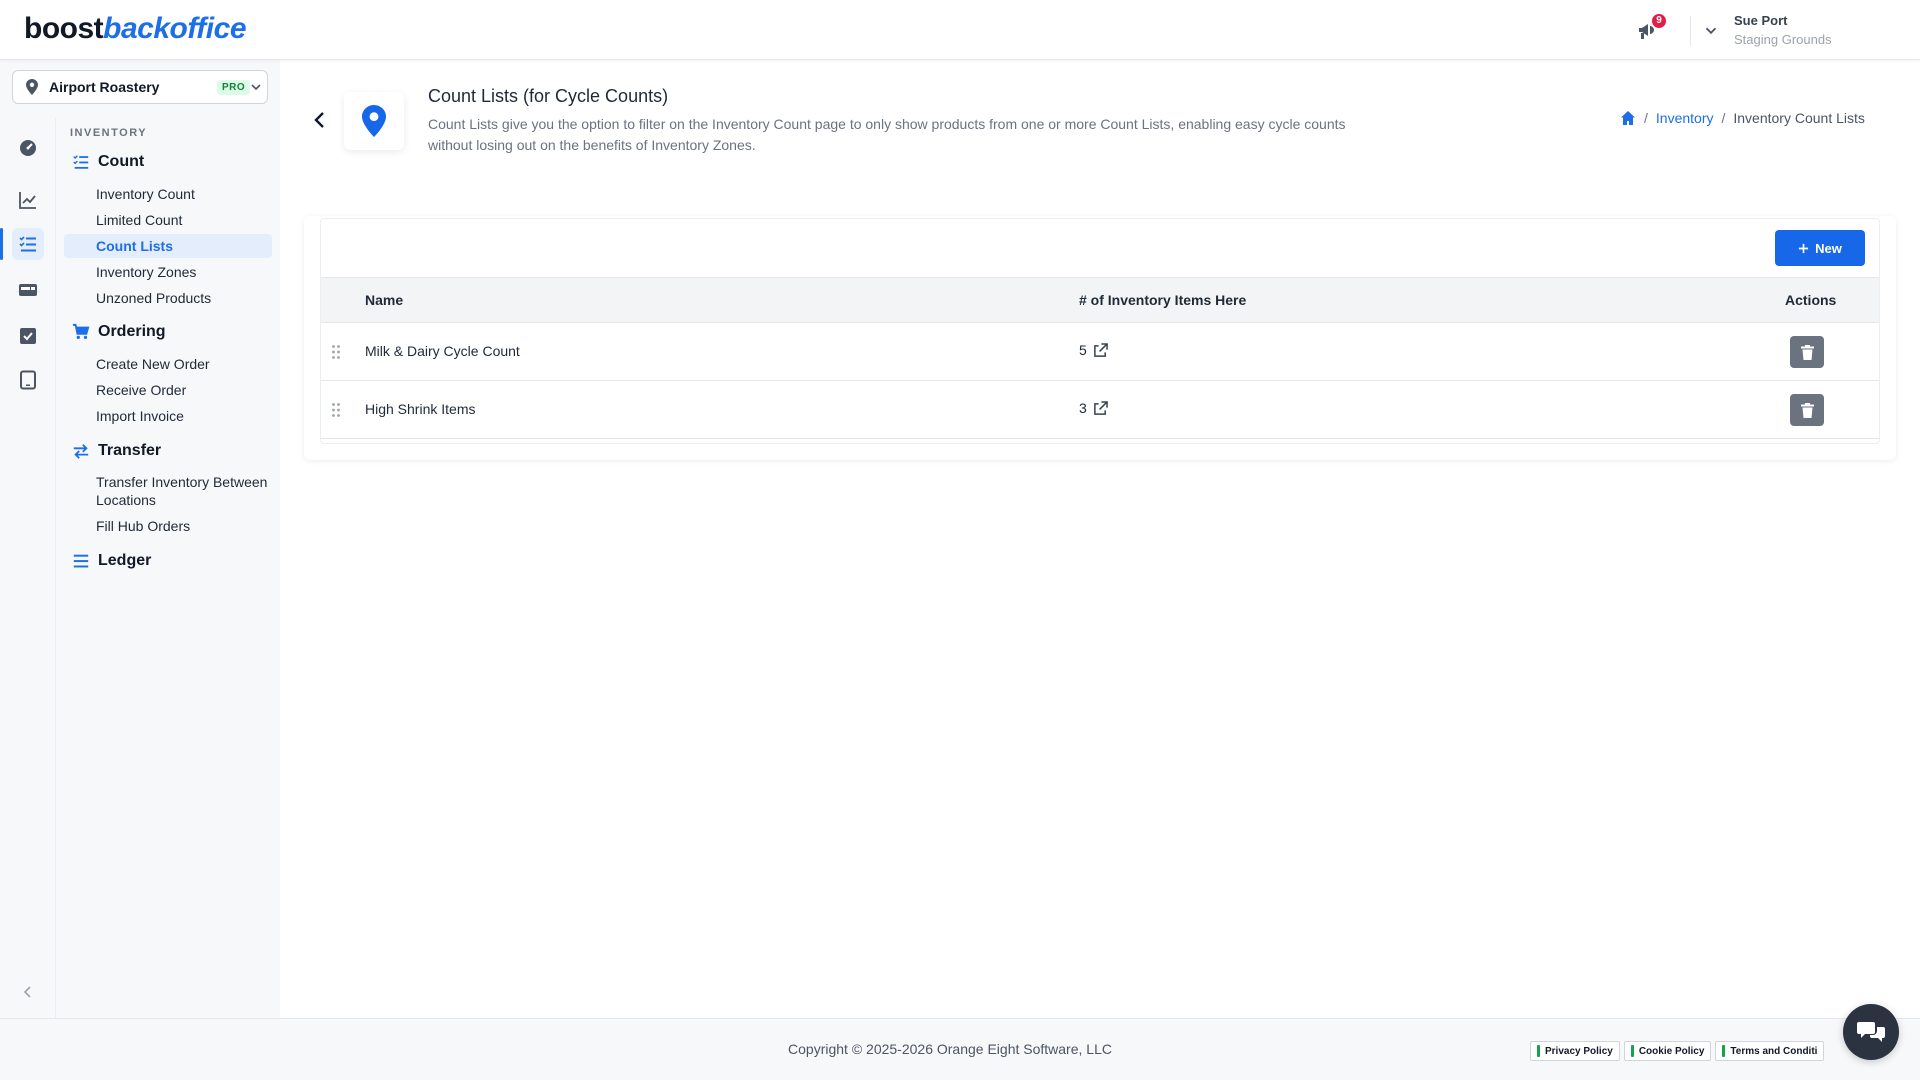 This screenshot has width=1920, height=1080. Describe the element at coordinates (168, 298) in the screenshot. I see `sidebar-item-unzoned-products: Unzoned Products` at that location.